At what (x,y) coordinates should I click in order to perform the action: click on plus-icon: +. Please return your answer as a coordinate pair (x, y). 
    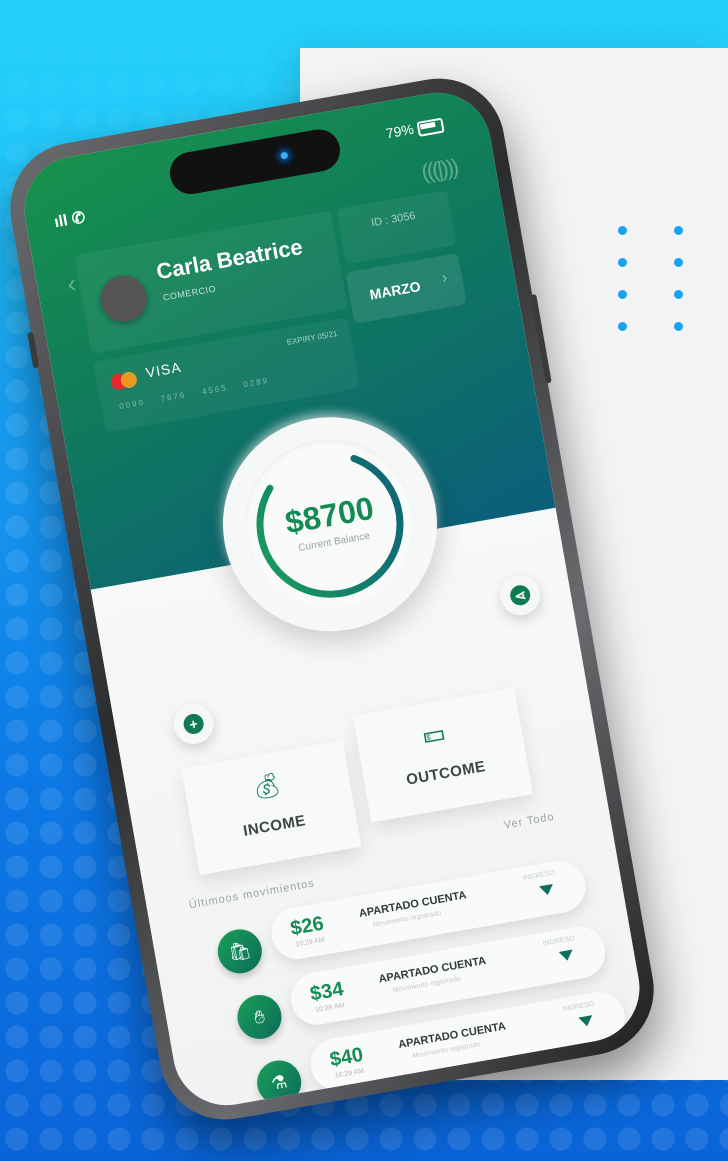
    Looking at the image, I should click on (194, 724).